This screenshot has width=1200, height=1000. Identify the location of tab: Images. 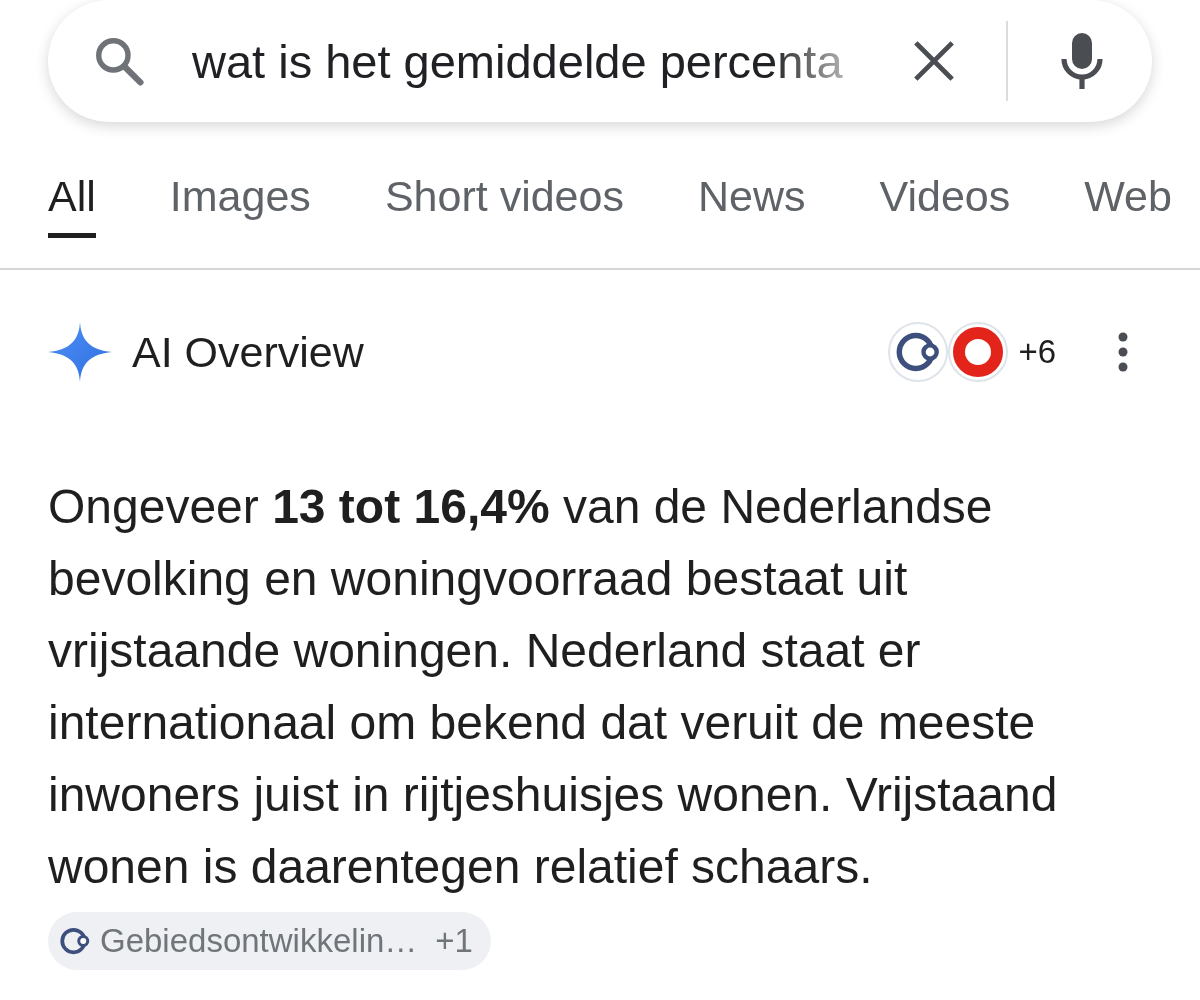
(240, 204).